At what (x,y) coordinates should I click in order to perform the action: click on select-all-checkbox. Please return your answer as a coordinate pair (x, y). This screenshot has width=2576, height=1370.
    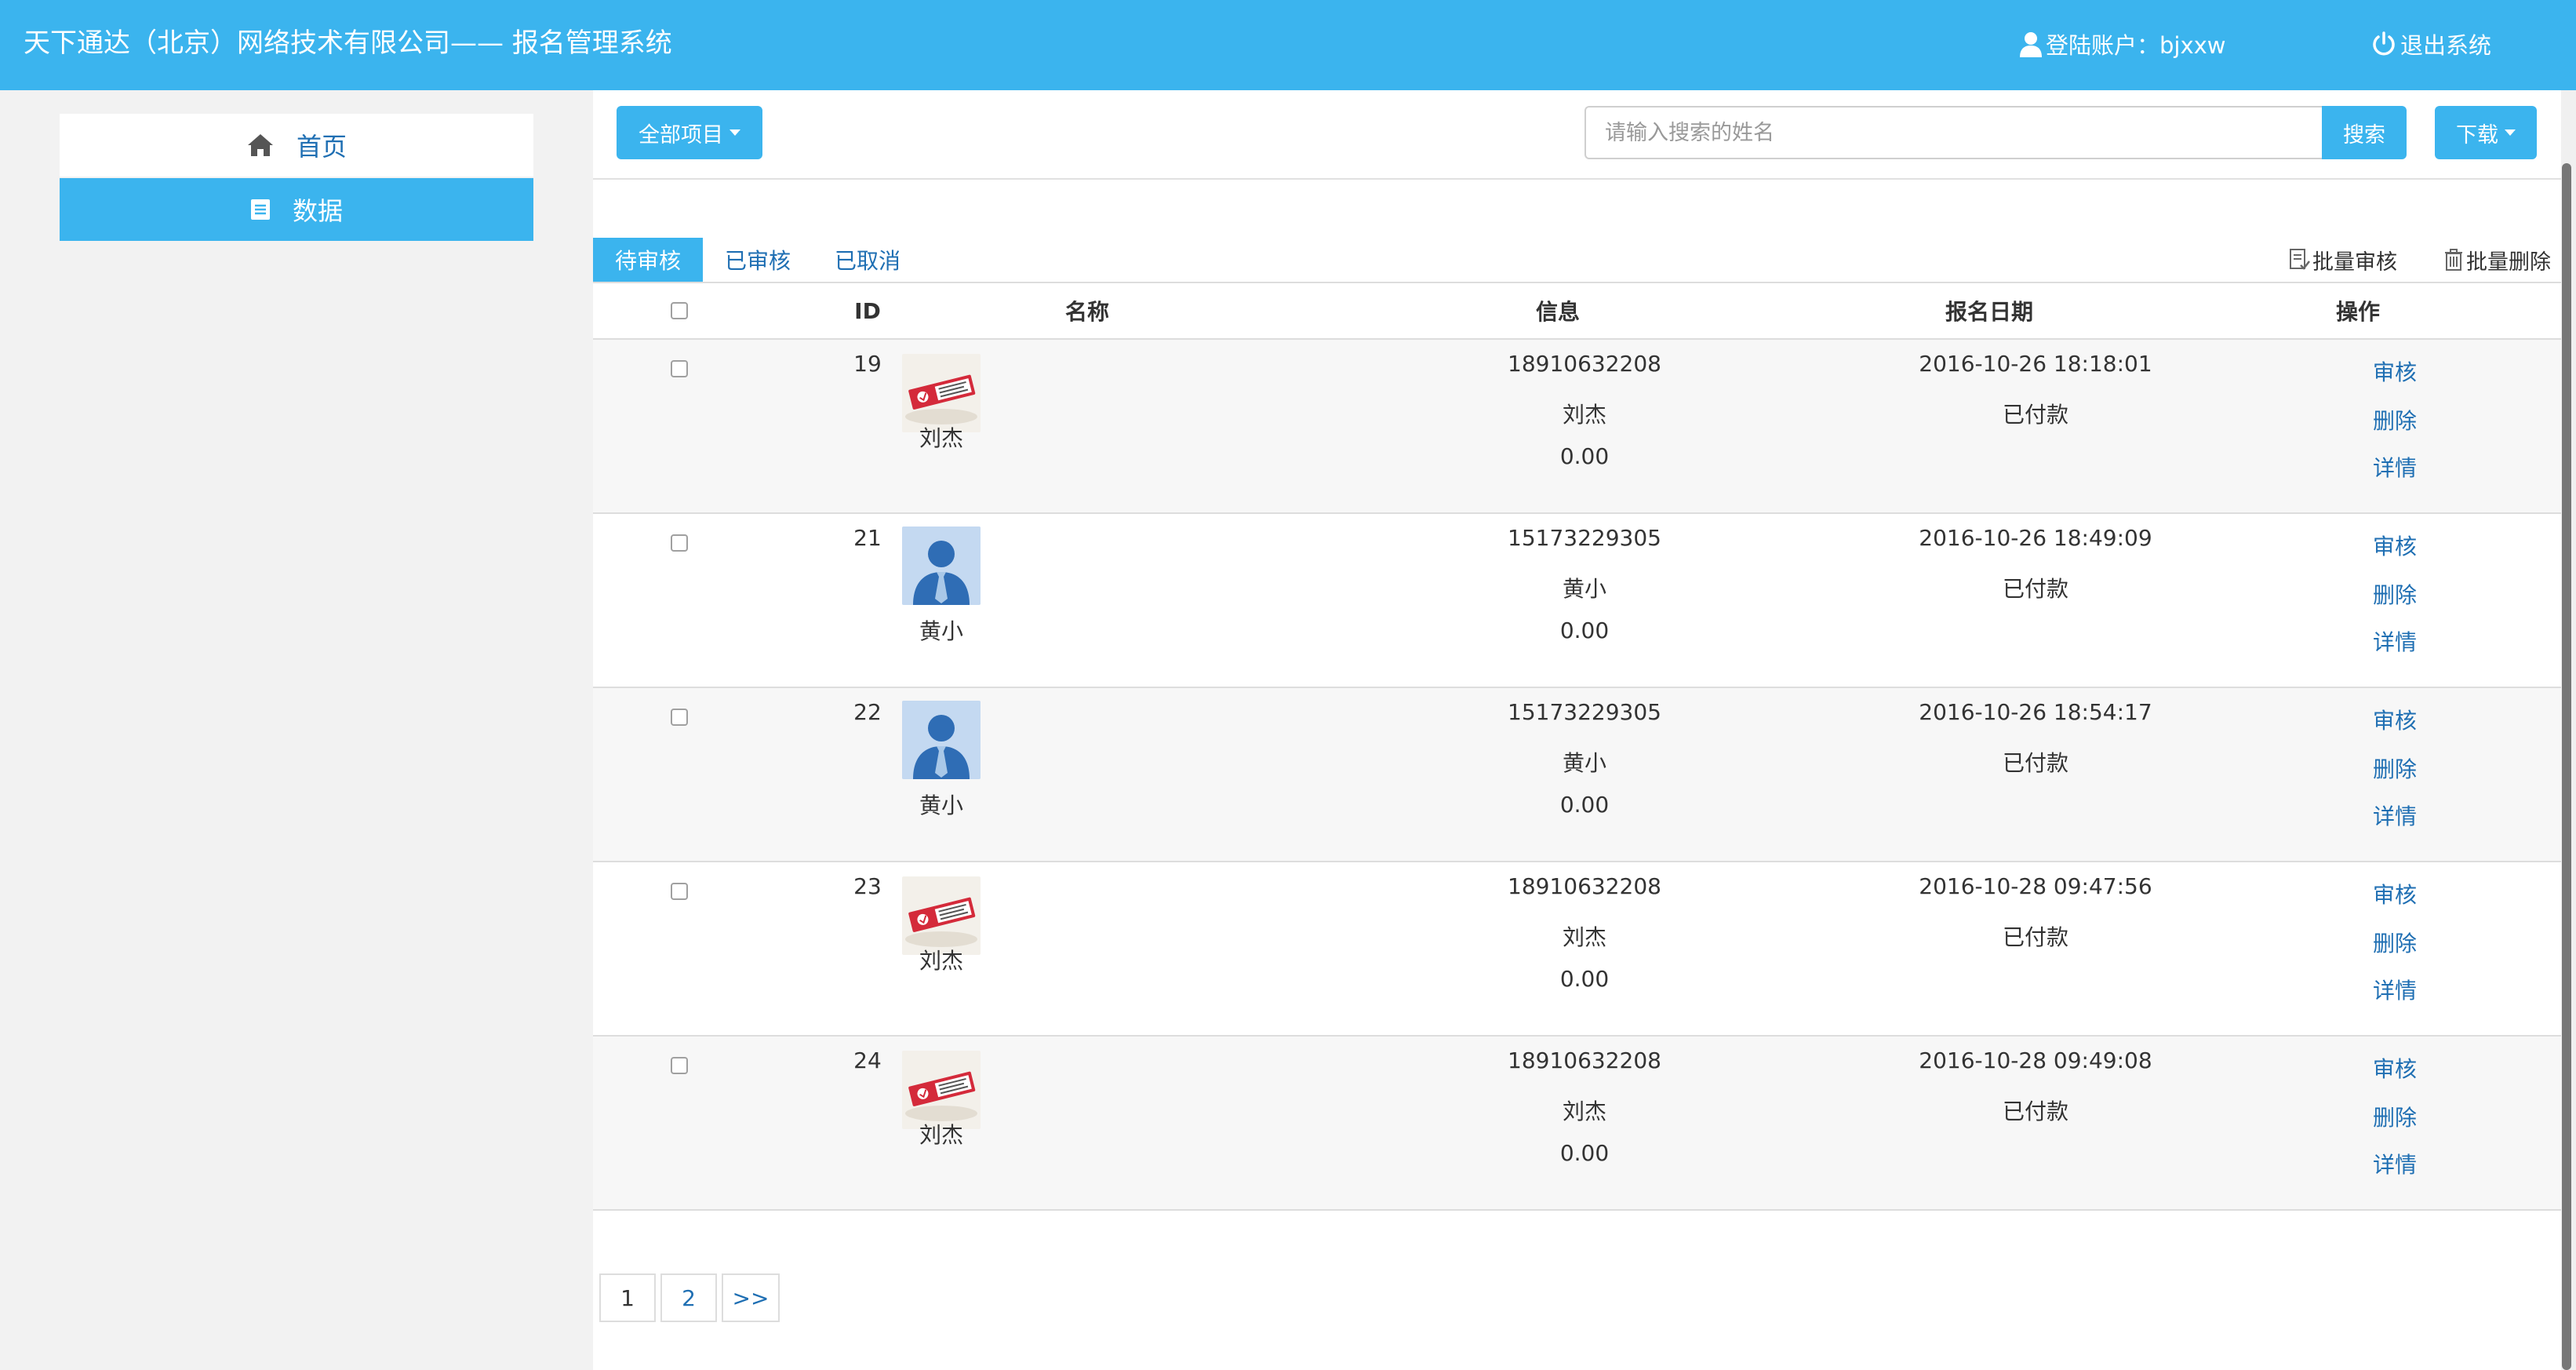
    Looking at the image, I should click on (679, 310).